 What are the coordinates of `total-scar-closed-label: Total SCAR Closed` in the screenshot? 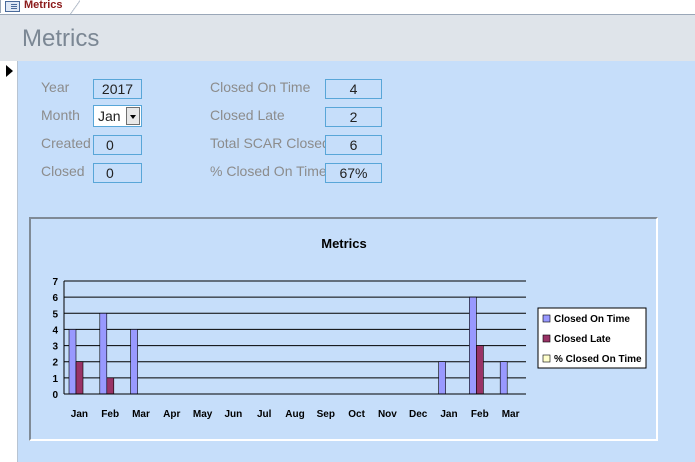 It's located at (270, 143).